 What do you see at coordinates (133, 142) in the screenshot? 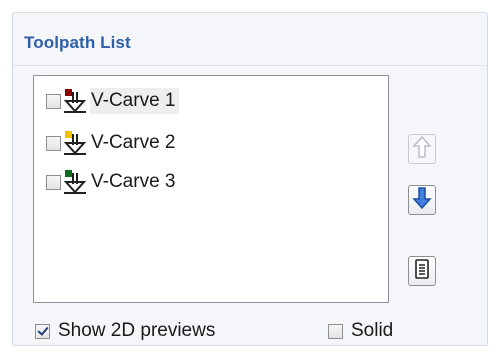
I see `toolpath-name: V-Carve 2` at bounding box center [133, 142].